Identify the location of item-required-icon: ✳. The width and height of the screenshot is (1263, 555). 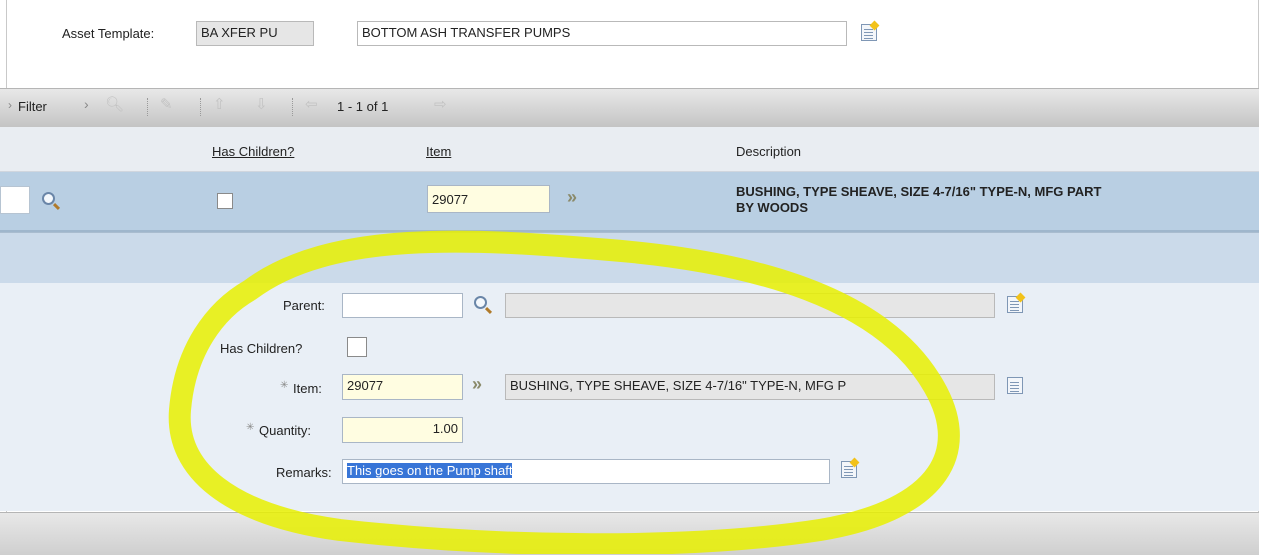
(284, 385).